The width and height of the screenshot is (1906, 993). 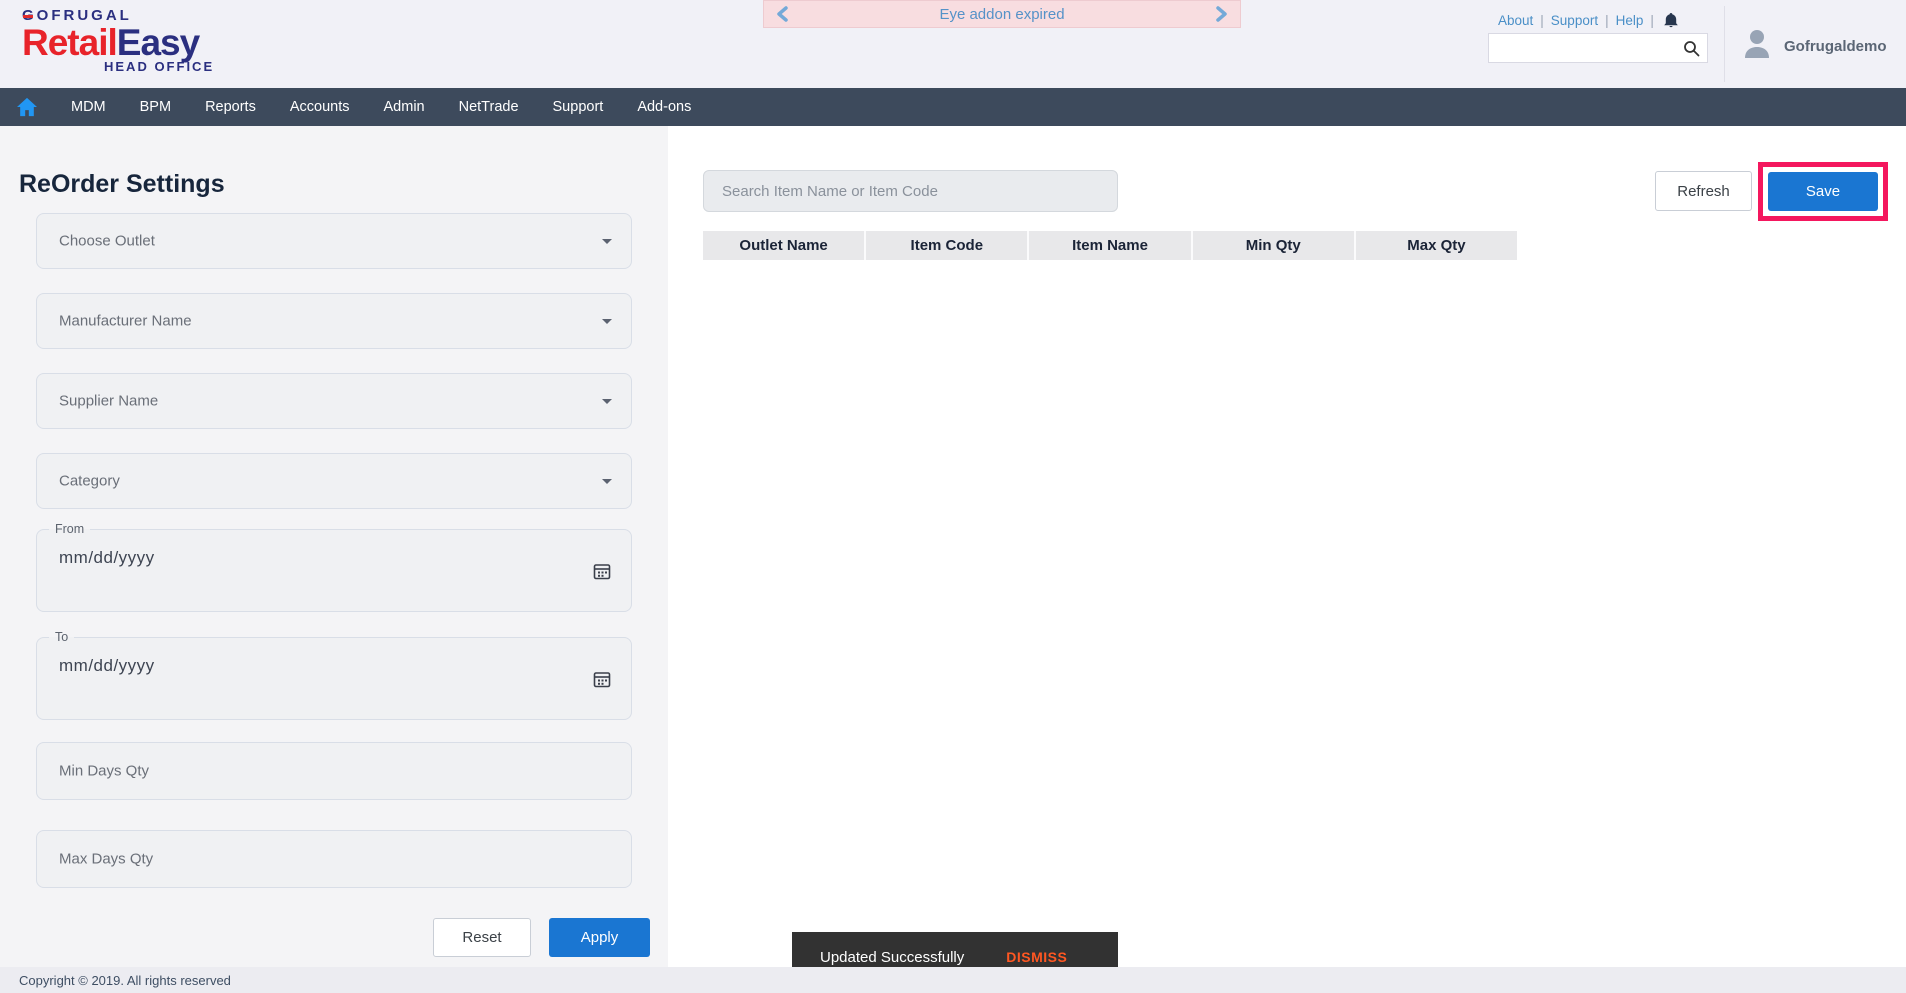 I want to click on nav-item-accounts: Accounts, so click(x=320, y=107).